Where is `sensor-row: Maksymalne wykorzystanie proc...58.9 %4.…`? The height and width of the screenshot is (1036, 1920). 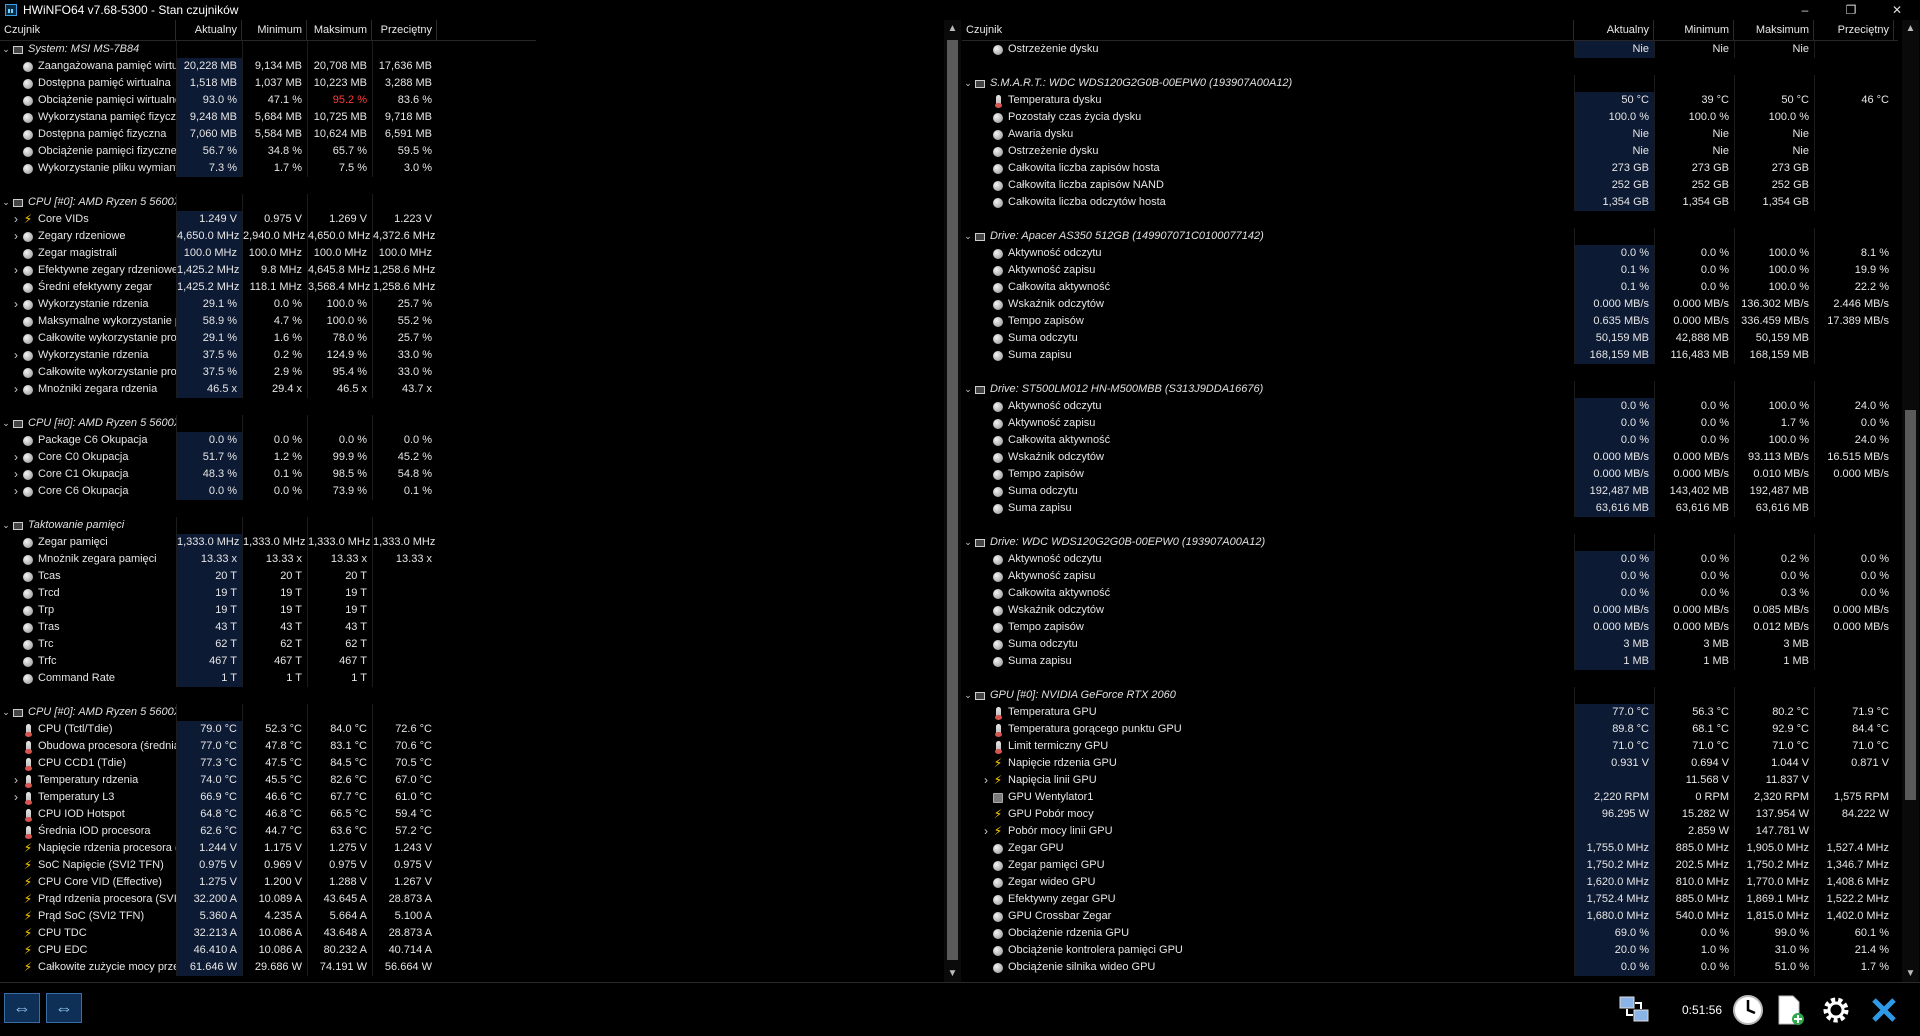 sensor-row: Maksymalne wykorzystanie proc...58.9 %4.… is located at coordinates (268, 321).